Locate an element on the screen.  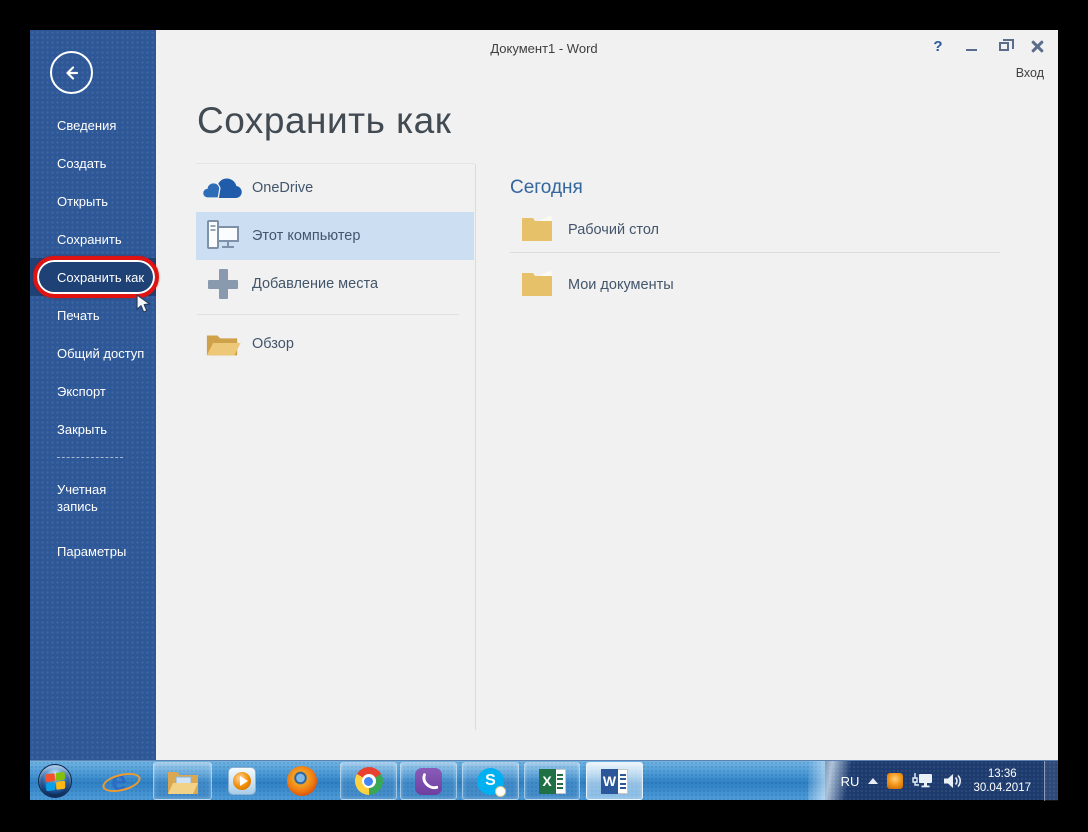
sidebar-item-label: Сведения is located at coordinates (87, 125).